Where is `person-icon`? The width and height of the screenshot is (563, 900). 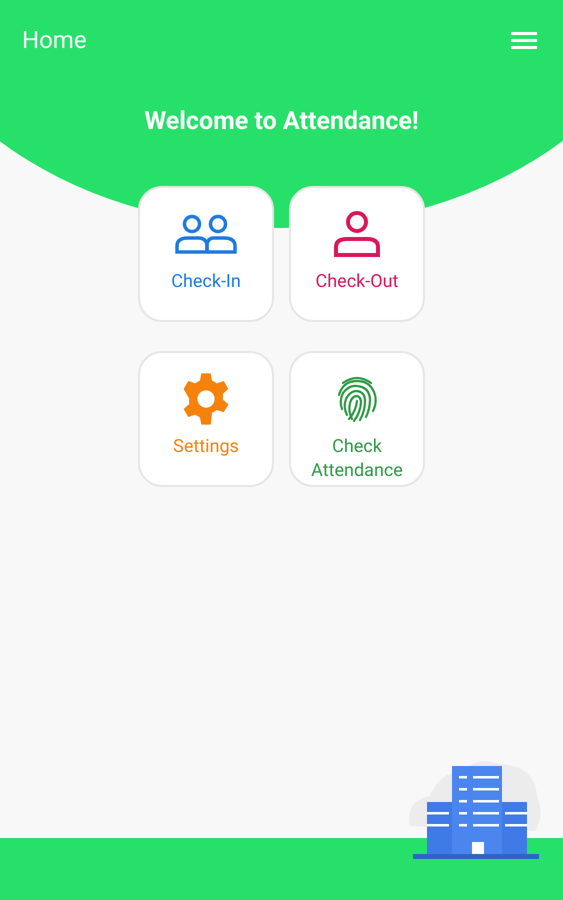 person-icon is located at coordinates (357, 234).